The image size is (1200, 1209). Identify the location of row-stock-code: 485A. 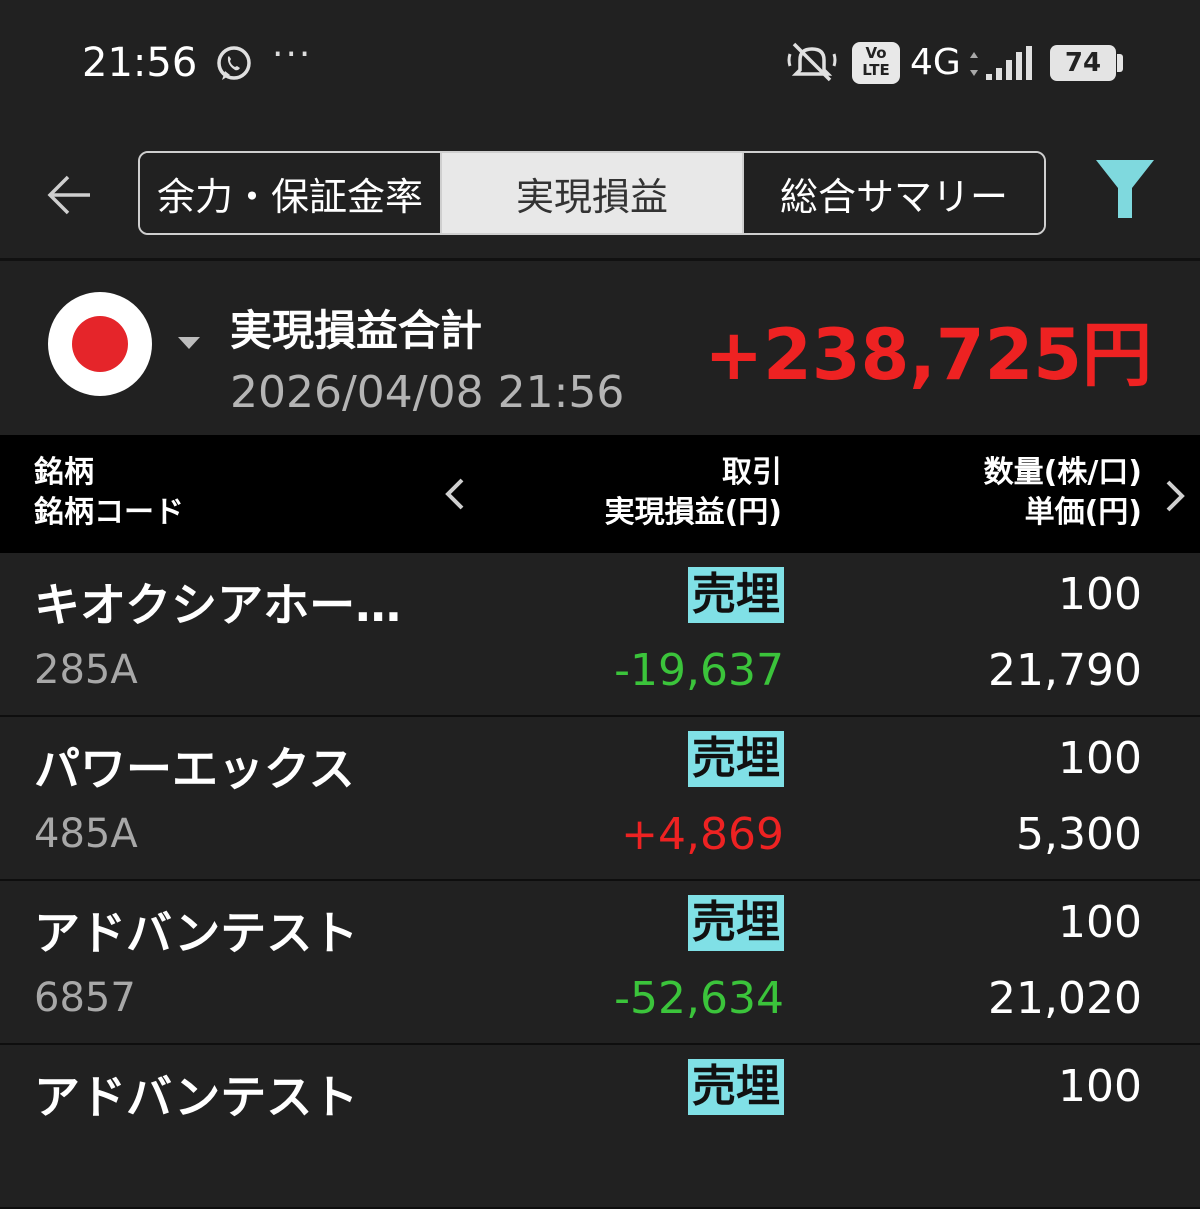
(86, 834).